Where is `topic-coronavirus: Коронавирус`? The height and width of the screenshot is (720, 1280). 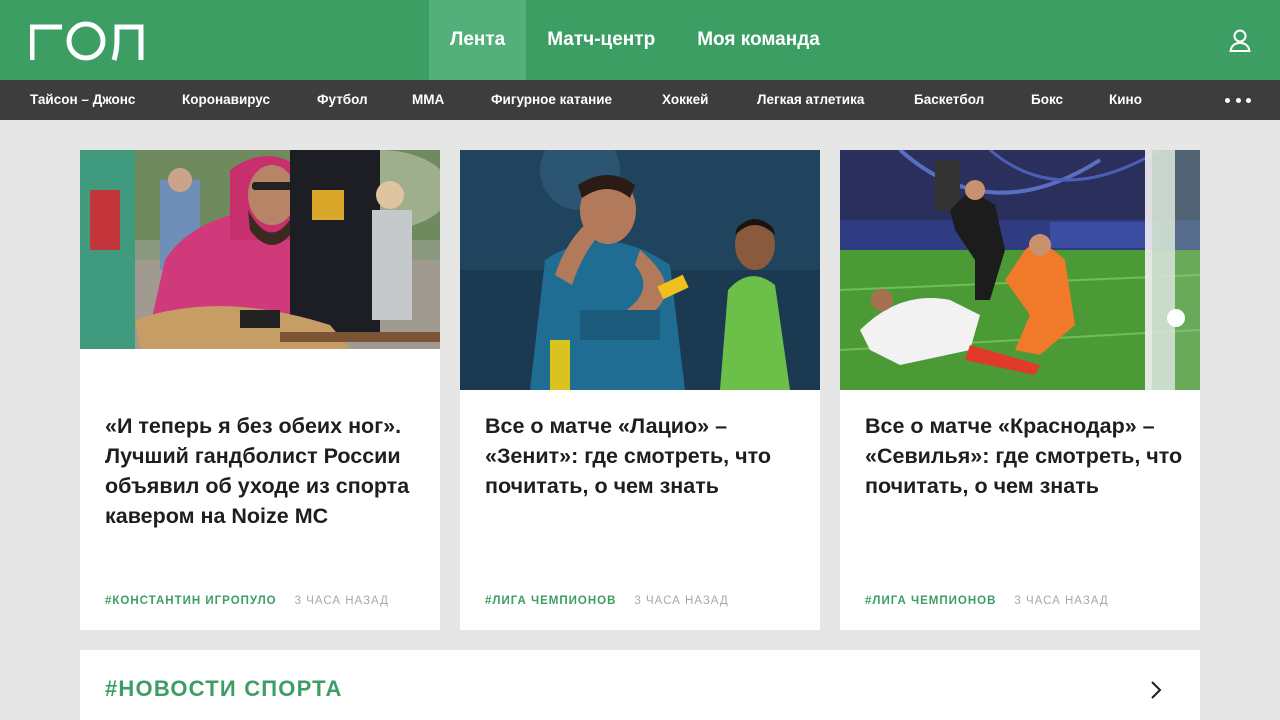
topic-coronavirus: Коронавирус is located at coordinates (226, 100).